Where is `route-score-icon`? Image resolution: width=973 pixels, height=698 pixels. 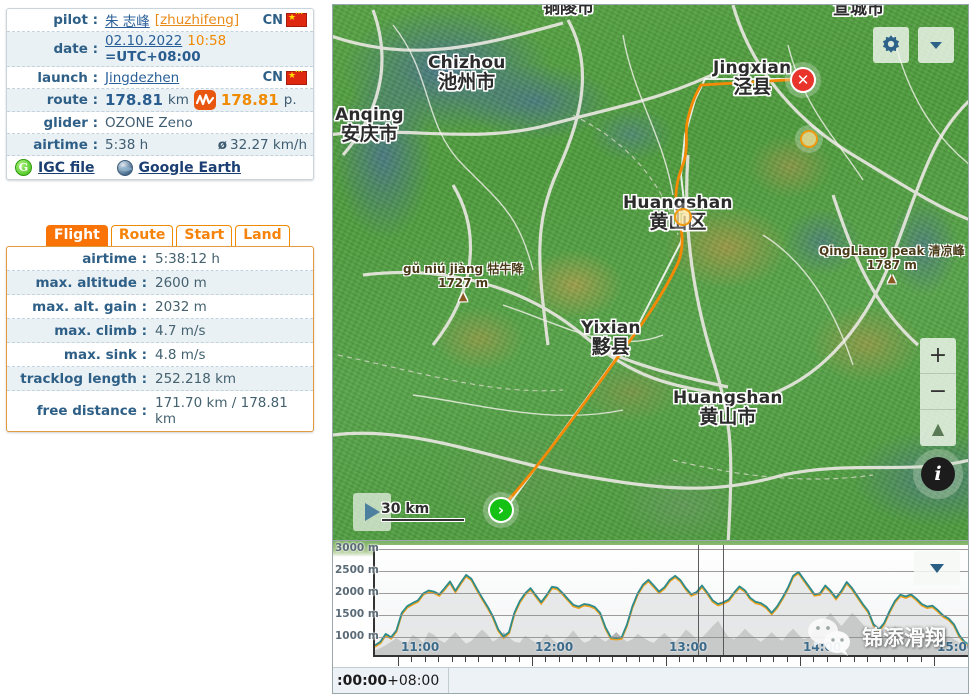 route-score-icon is located at coordinates (204, 100).